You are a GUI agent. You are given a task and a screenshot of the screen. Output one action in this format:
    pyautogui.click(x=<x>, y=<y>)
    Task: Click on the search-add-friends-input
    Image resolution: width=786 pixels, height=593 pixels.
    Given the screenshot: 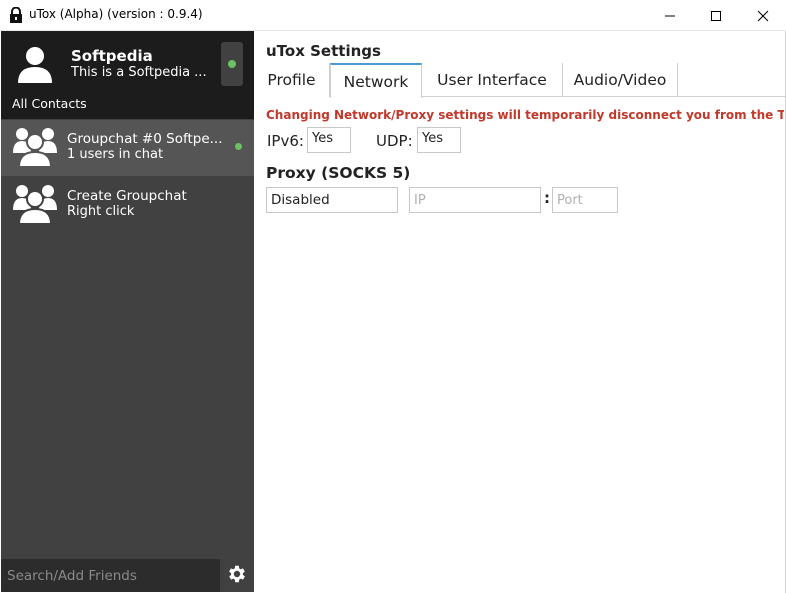 What is the action you would take?
    pyautogui.click(x=110, y=575)
    